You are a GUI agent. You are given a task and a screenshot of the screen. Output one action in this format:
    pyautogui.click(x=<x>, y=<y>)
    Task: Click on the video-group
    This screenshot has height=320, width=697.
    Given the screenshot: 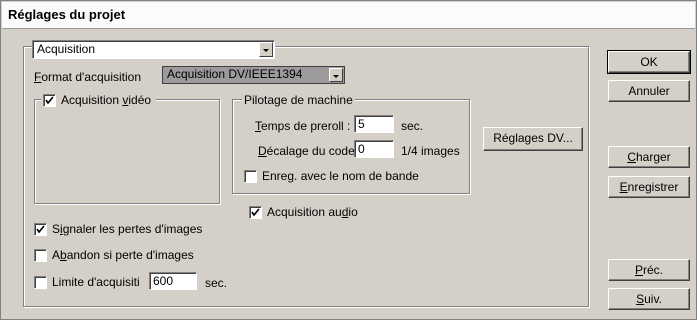 What is the action you would take?
    pyautogui.click(x=127, y=151)
    